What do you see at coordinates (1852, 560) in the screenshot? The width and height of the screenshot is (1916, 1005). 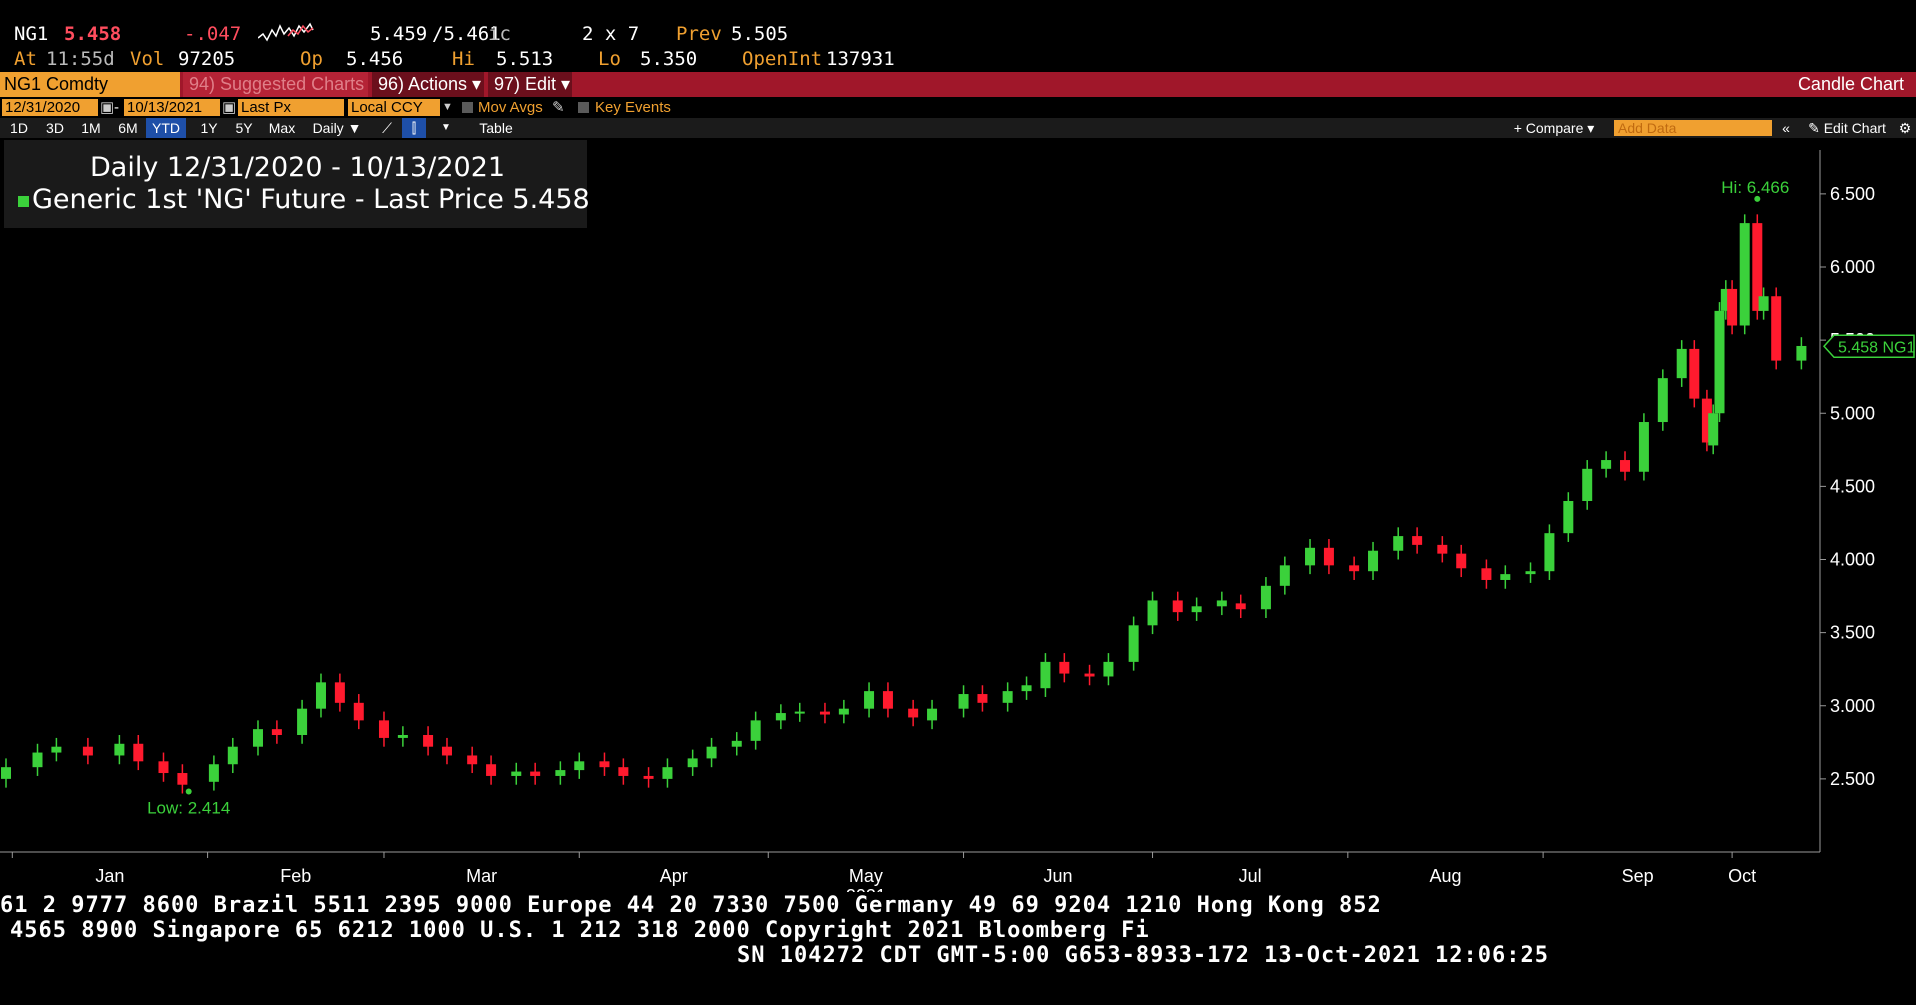 I see `y-tick-label: 4.000` at bounding box center [1852, 560].